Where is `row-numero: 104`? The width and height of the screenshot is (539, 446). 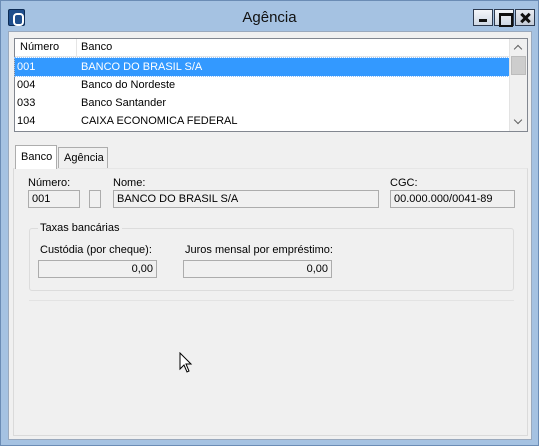 row-numero: 104 is located at coordinates (26, 121).